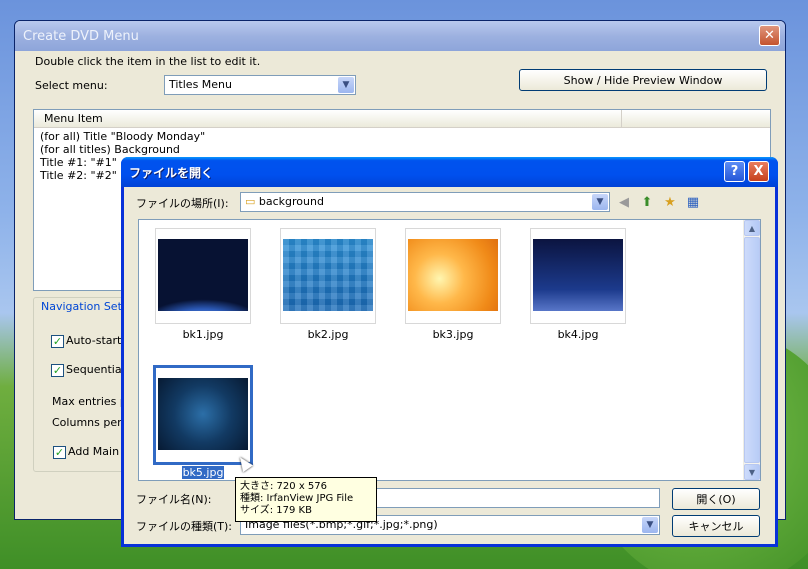 This screenshot has width=808, height=569. What do you see at coordinates (425, 202) in the screenshot?
I see `look-in-dropdown: ▭ background ▼` at bounding box center [425, 202].